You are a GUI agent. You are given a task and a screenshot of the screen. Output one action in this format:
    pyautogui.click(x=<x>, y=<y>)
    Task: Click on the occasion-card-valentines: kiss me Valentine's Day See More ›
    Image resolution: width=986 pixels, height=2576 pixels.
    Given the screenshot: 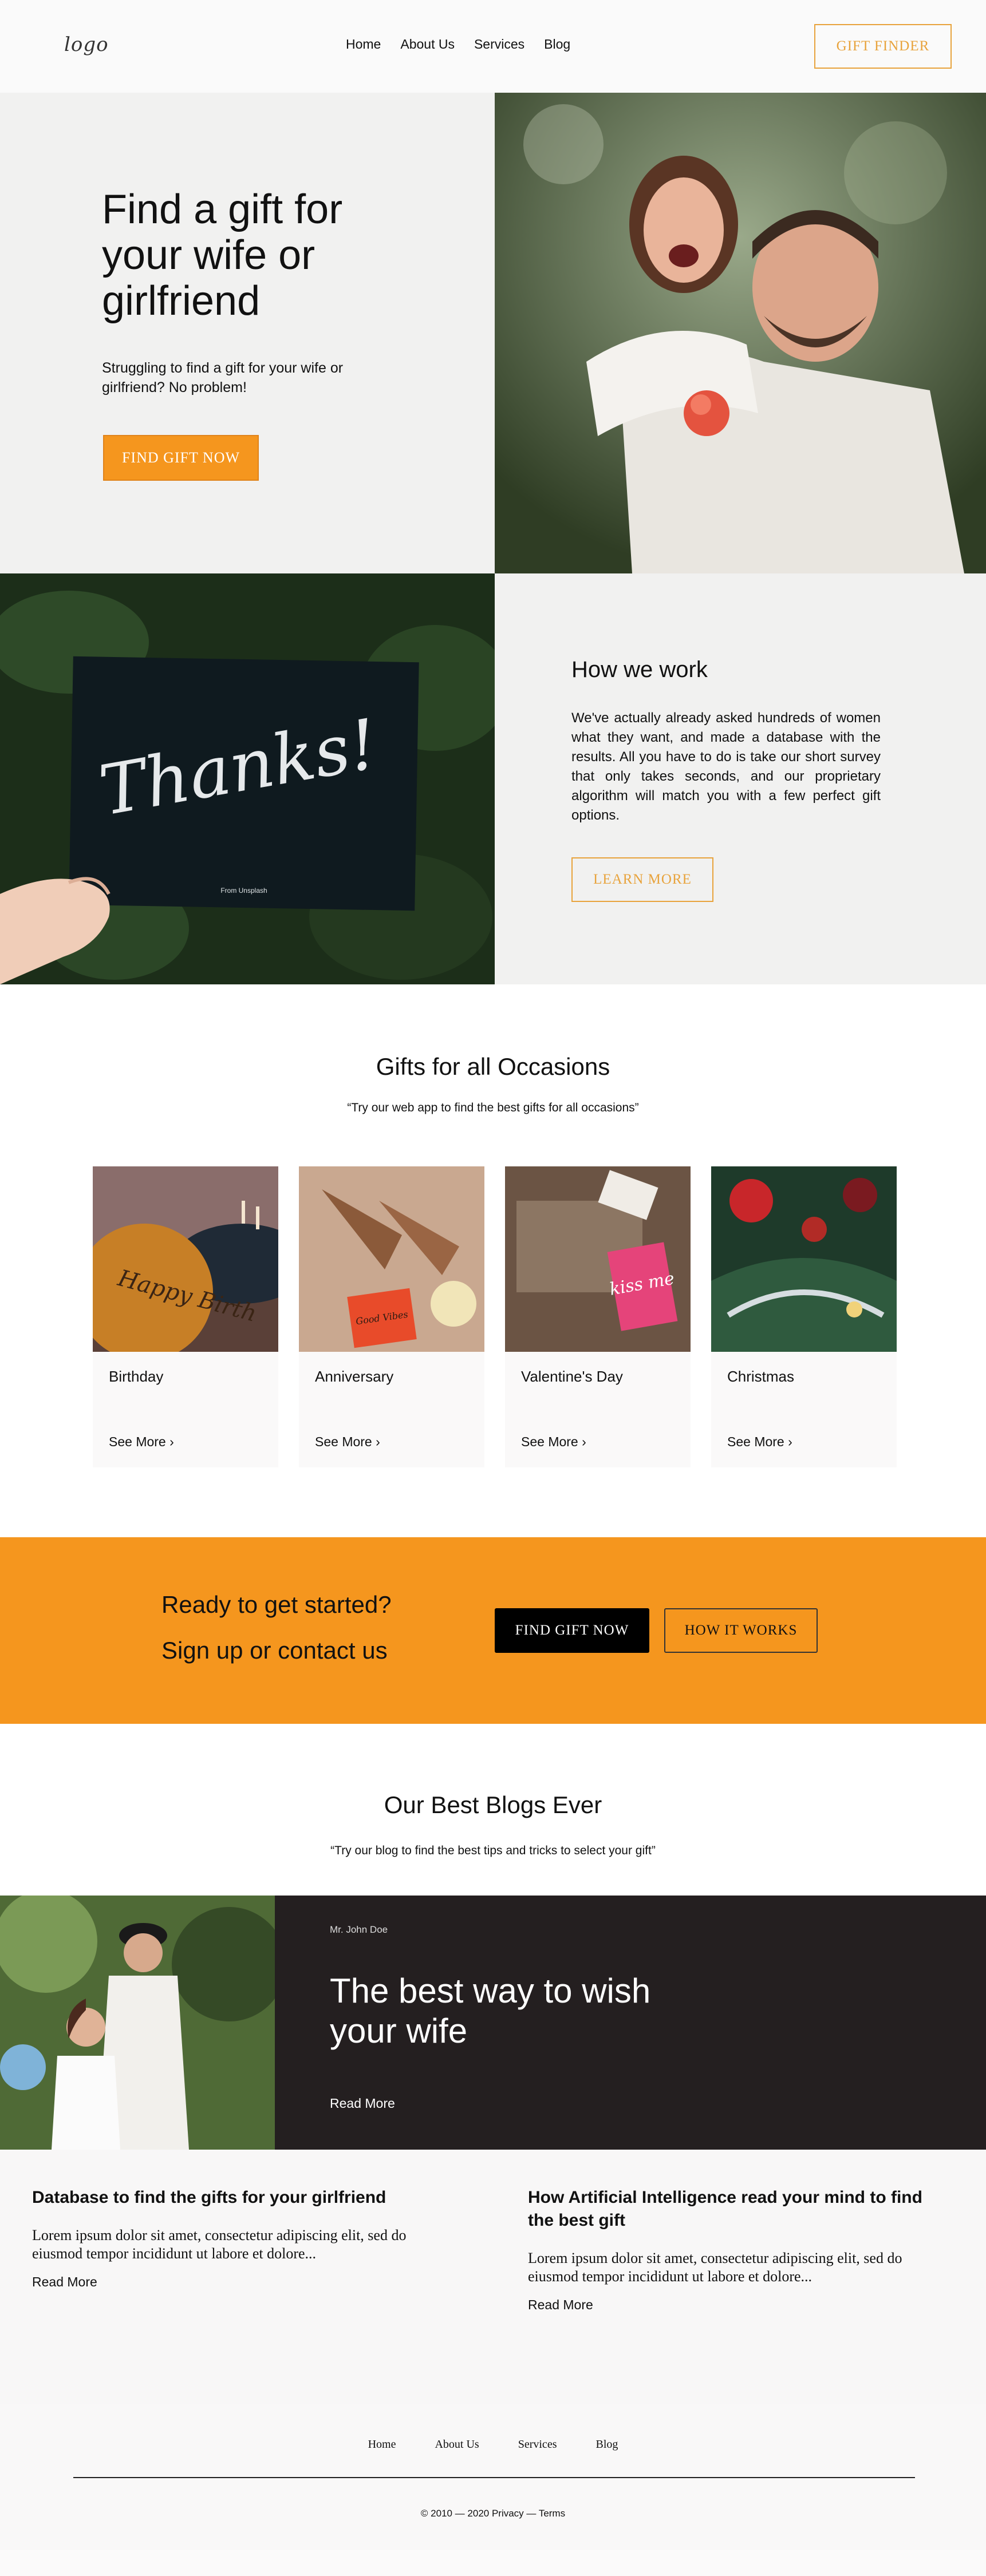 What is the action you would take?
    pyautogui.click(x=598, y=1316)
    